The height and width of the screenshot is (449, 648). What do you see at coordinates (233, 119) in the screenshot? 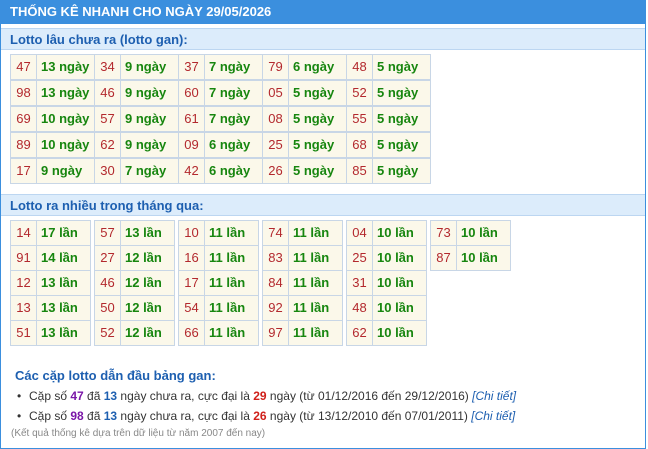
I see `gan-count: 7 ngày` at bounding box center [233, 119].